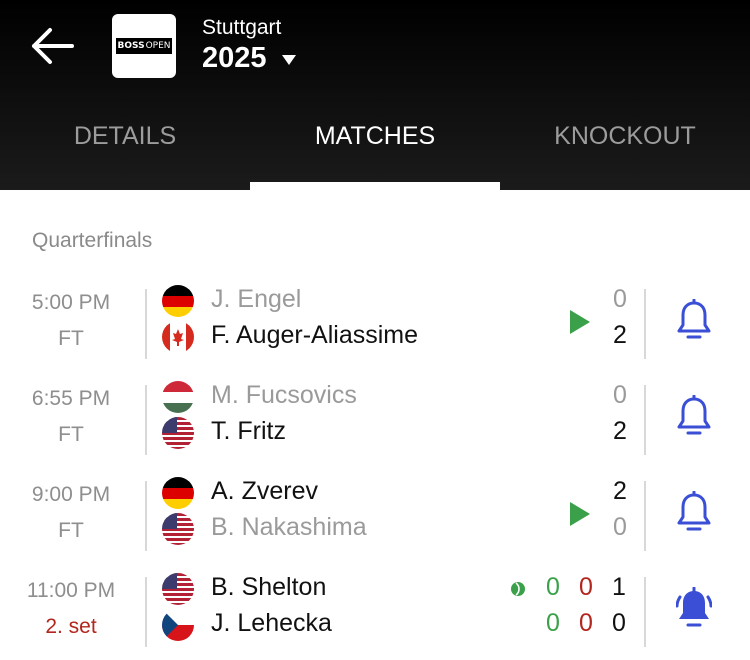  What do you see at coordinates (71, 398) in the screenshot?
I see `match-time: 6:55 PM` at bounding box center [71, 398].